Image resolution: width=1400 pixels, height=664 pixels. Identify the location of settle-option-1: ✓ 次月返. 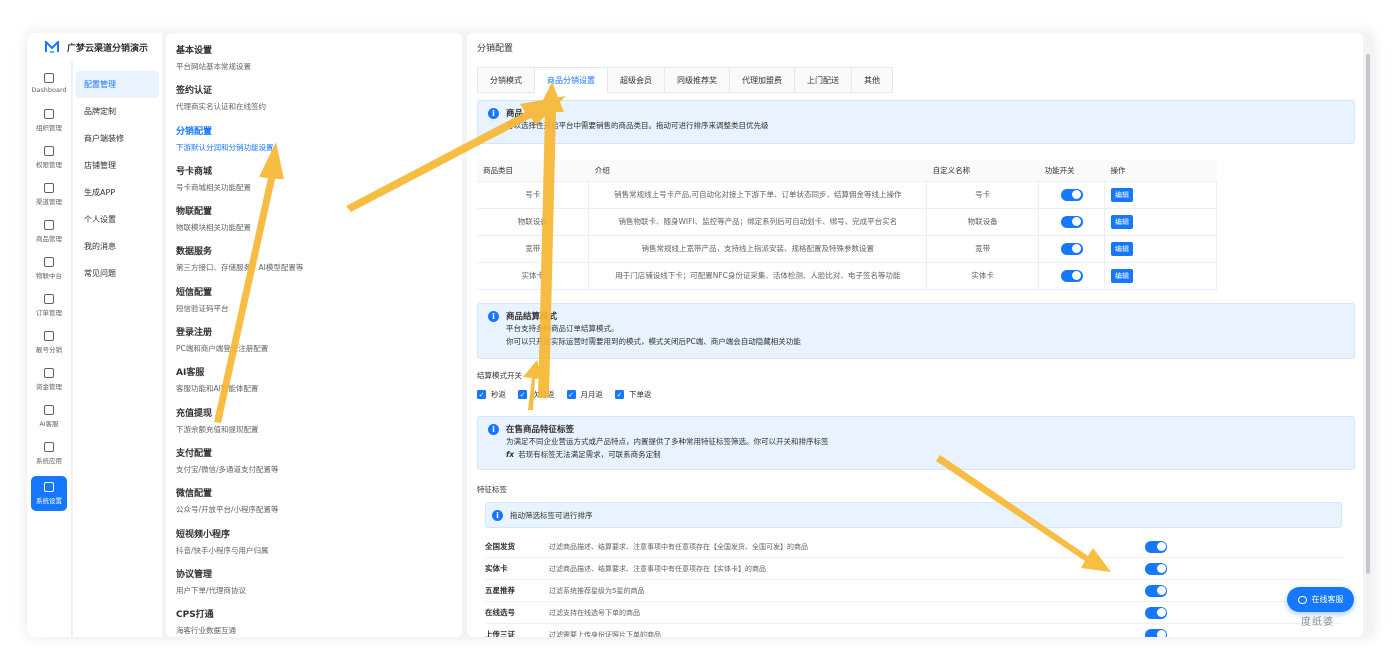
(536, 394).